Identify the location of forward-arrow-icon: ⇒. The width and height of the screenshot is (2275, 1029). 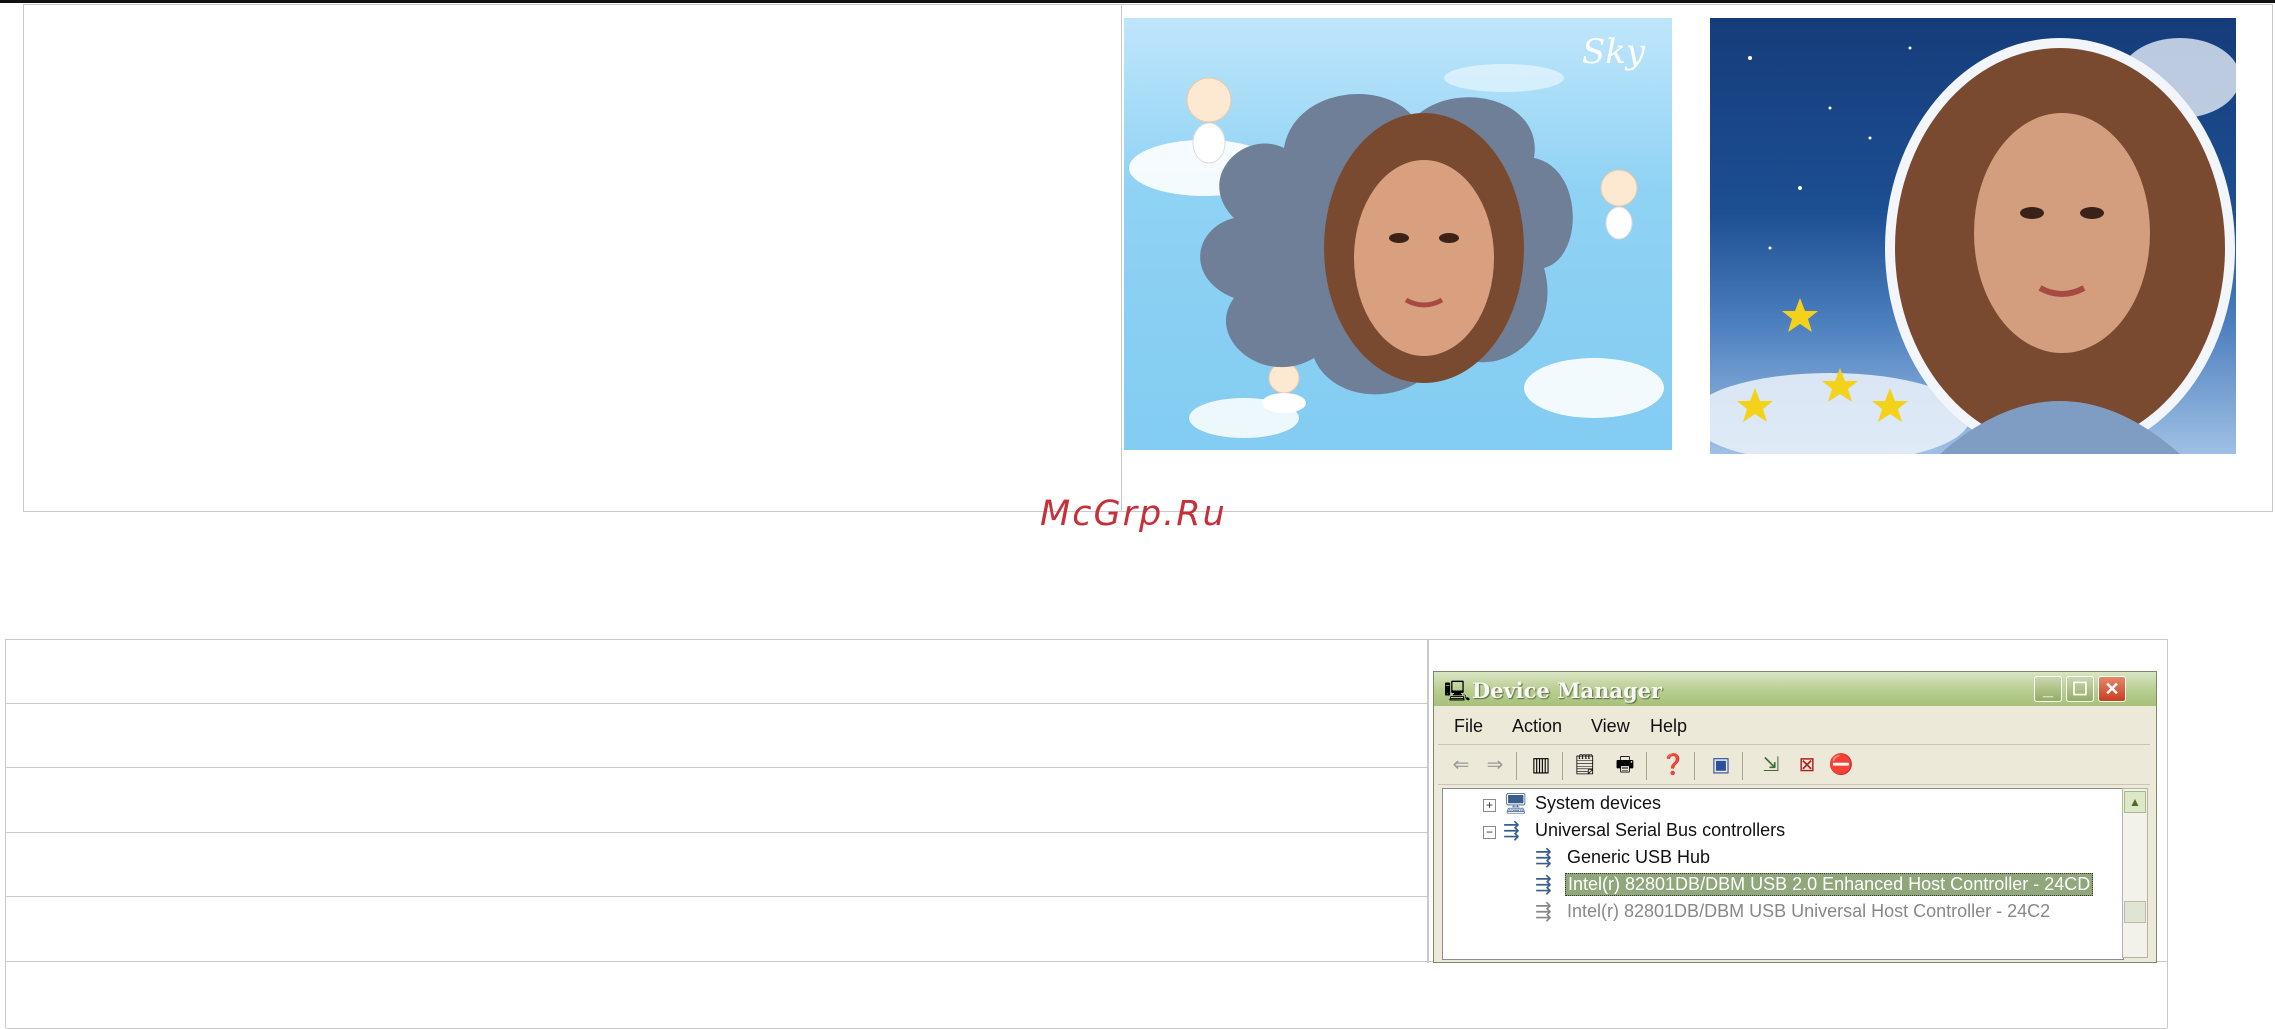
(1495, 765).